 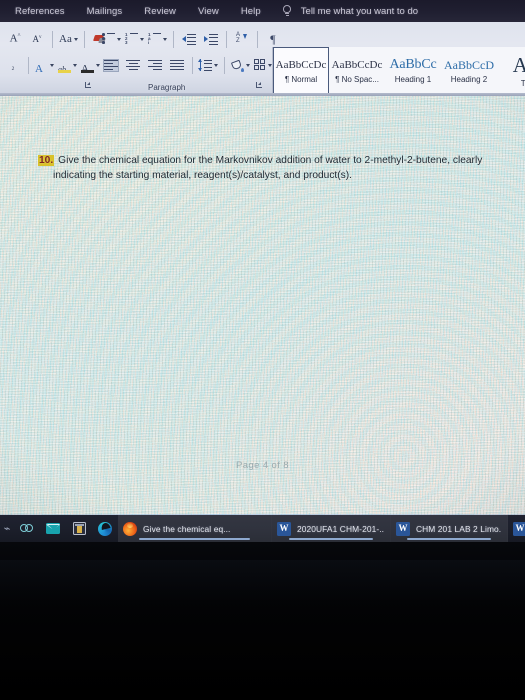 I want to click on tab-help: Help, so click(x=251, y=11).